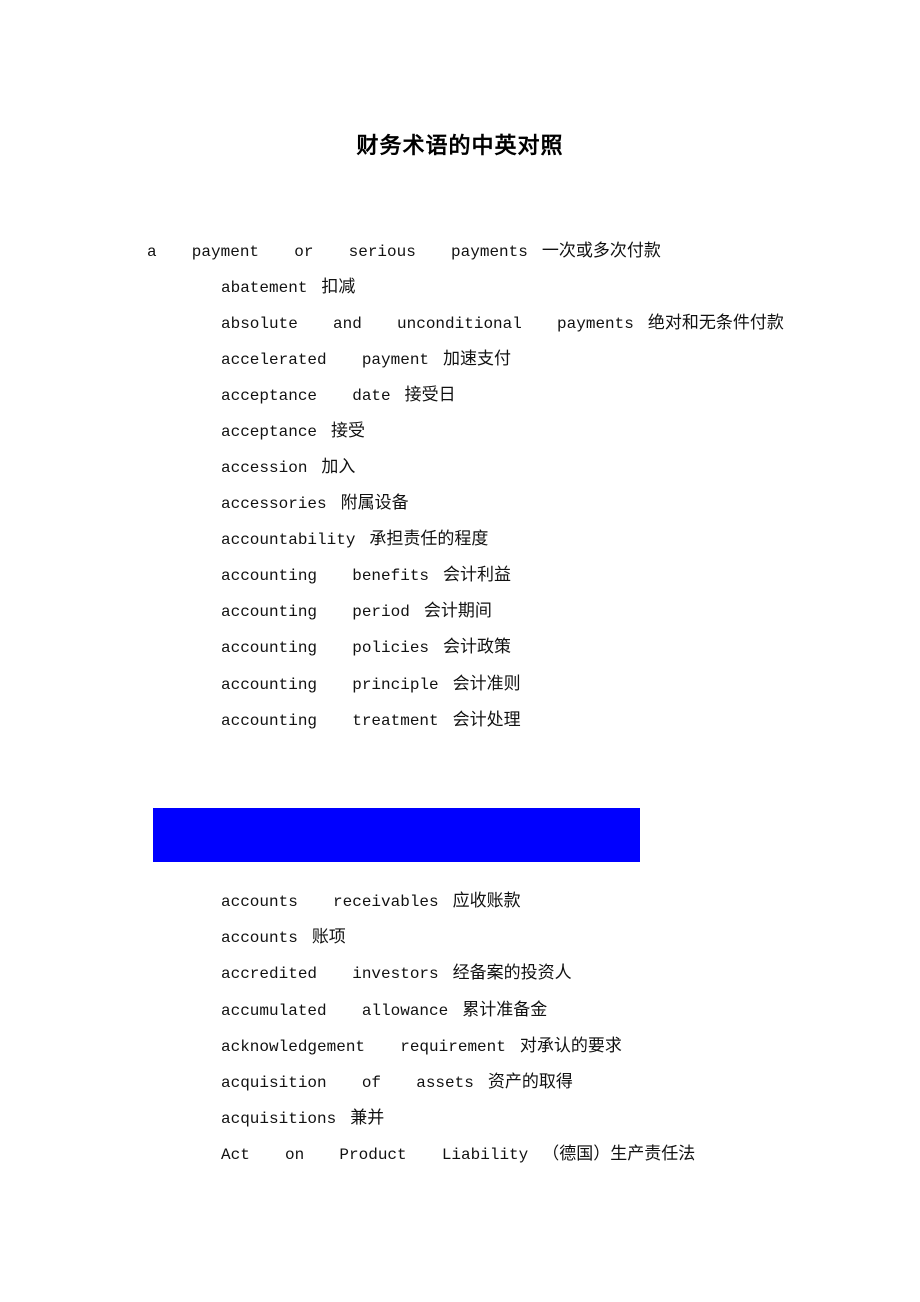  What do you see at coordinates (477, 647) in the screenshot?
I see `term-chinese: 会计政策` at bounding box center [477, 647].